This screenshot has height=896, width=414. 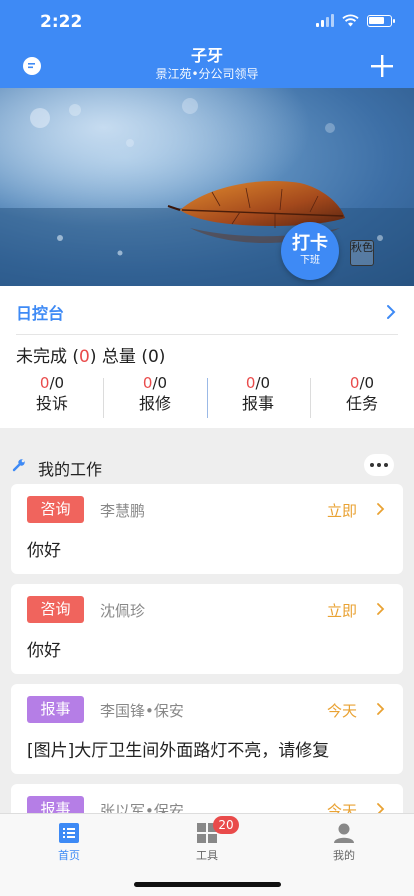 I want to click on incomplete-count: 0, so click(x=84, y=357).